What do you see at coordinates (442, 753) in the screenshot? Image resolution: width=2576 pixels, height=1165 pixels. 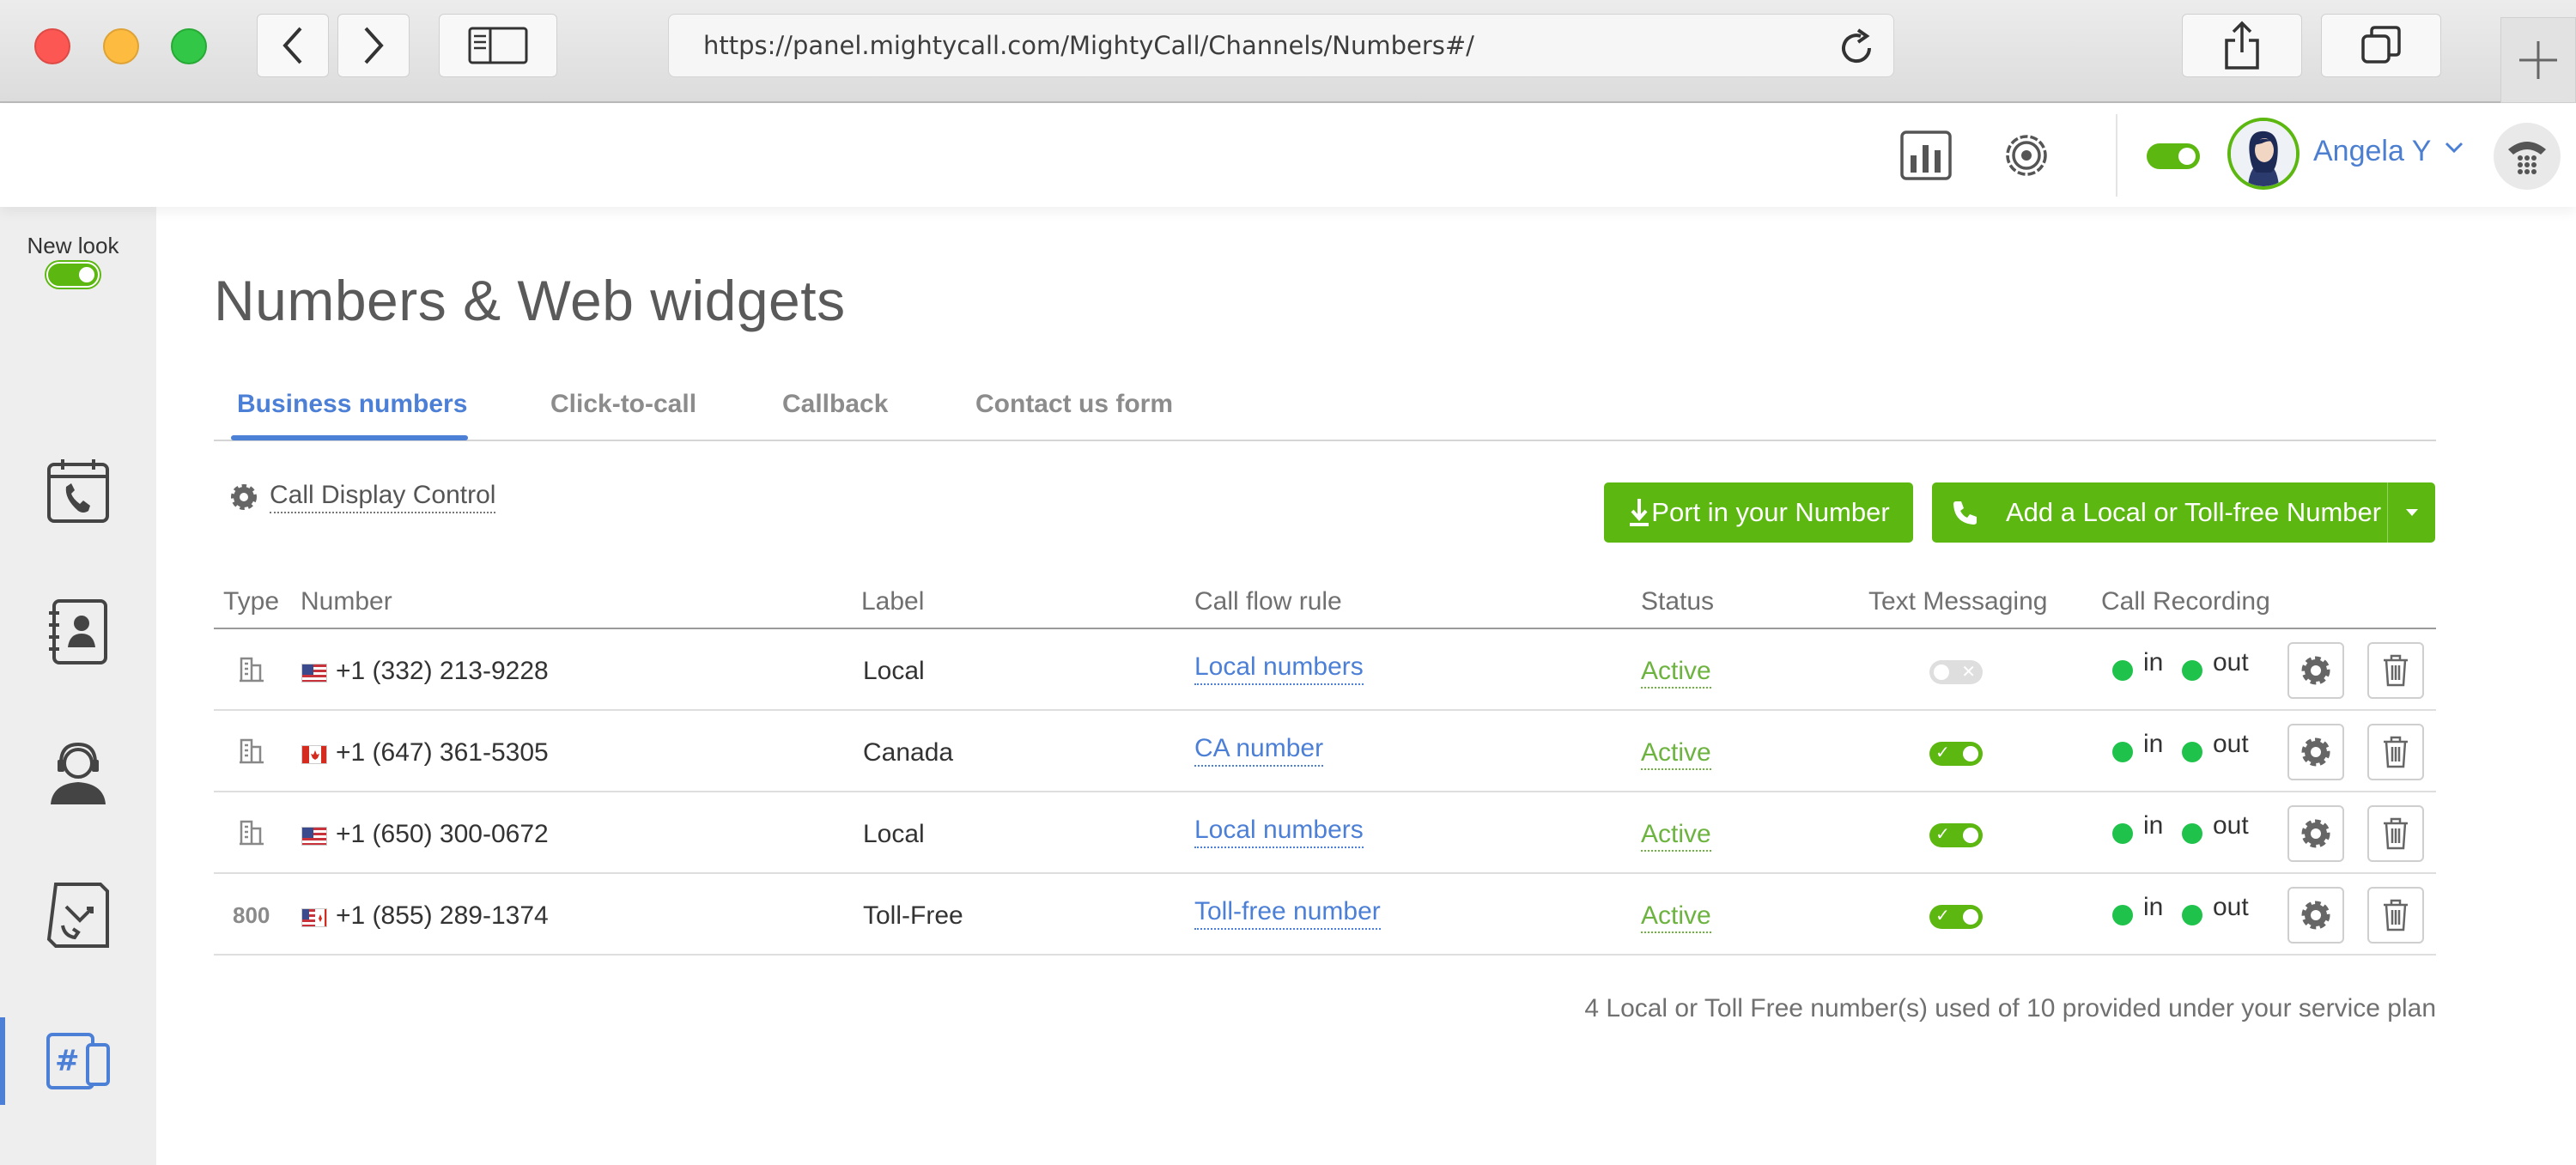 I see `phone-number: +1 (647) 361-5305` at bounding box center [442, 753].